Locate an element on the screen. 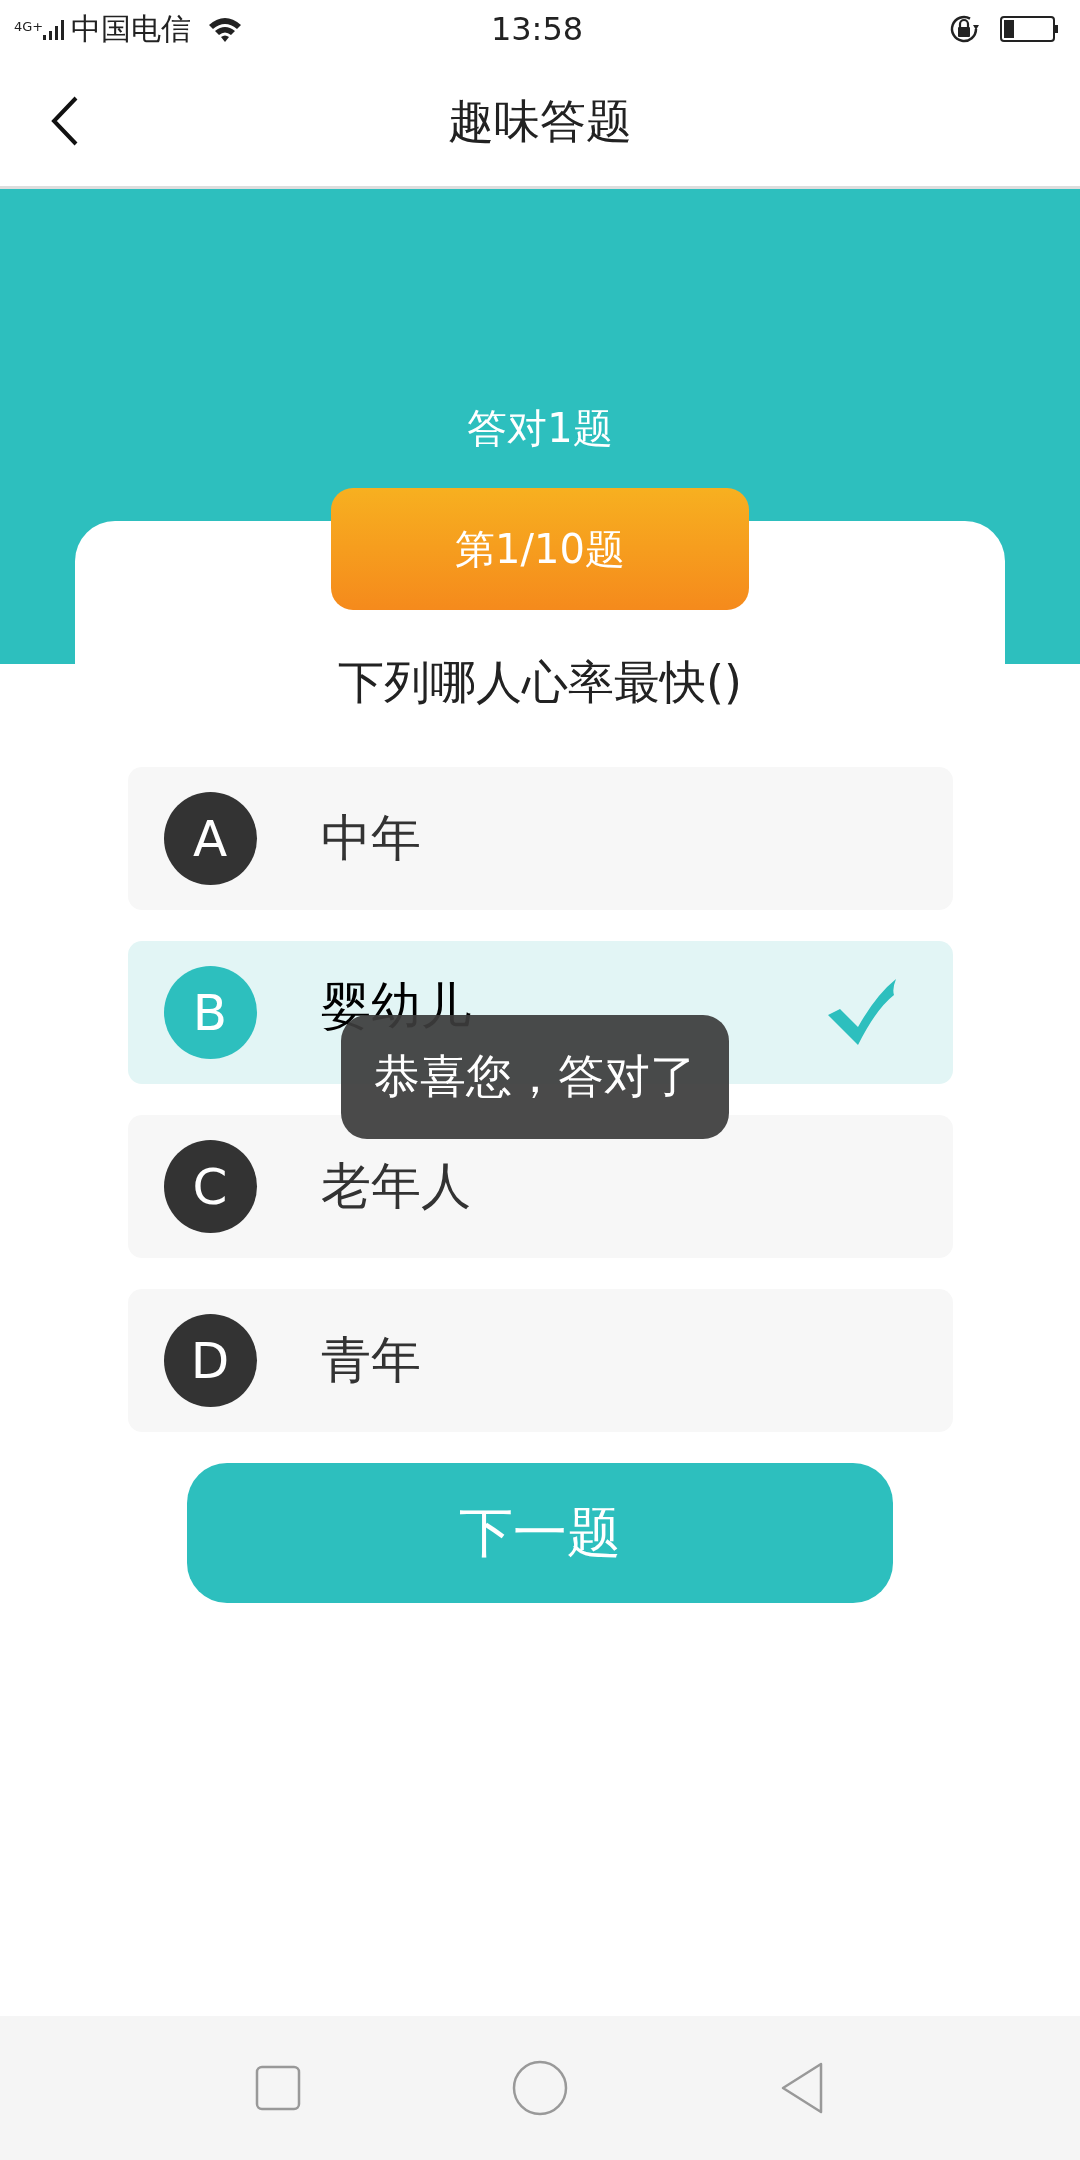 The width and height of the screenshot is (1080, 2160). answer-option: D 青年 is located at coordinates (540, 1360).